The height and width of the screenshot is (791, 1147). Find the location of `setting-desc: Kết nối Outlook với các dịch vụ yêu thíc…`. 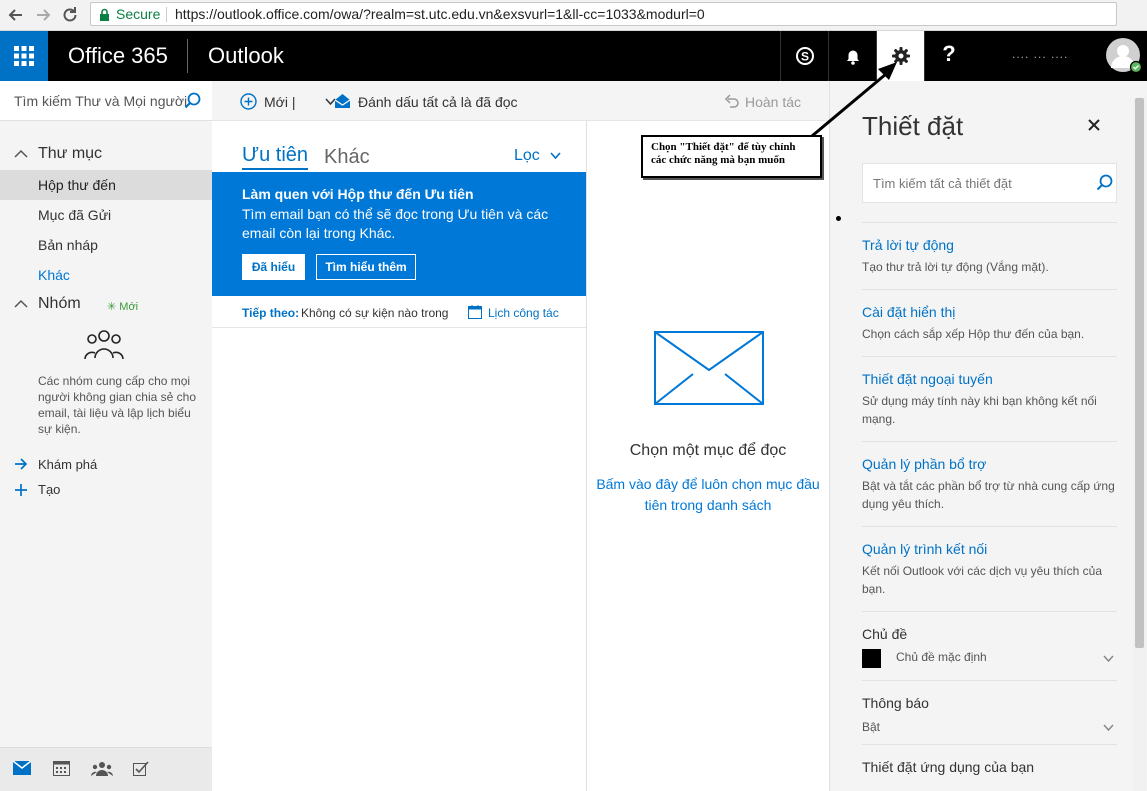

setting-desc: Kết nối Outlook với các dịch vụ yêu thíc… is located at coordinates (982, 580).